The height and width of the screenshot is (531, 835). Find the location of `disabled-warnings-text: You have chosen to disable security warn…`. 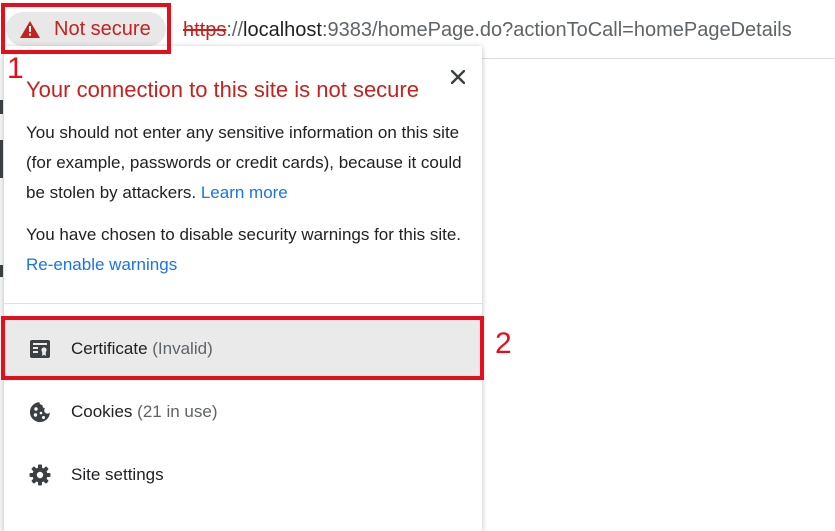

disabled-warnings-text: You have chosen to disable security warn… is located at coordinates (244, 234).